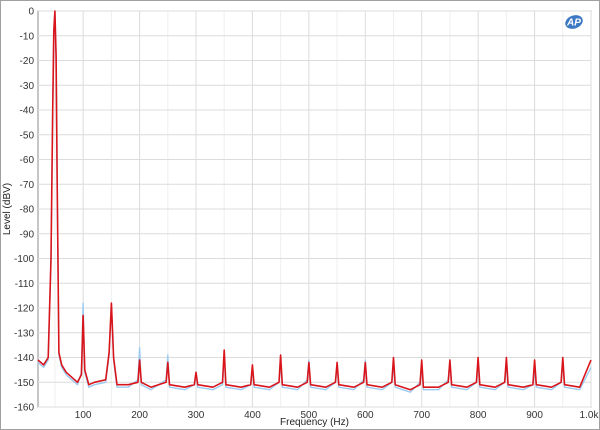 The image size is (600, 430). Describe the element at coordinates (314, 422) in the screenshot. I see `x-axis-title: Frequency (Hz)` at that location.